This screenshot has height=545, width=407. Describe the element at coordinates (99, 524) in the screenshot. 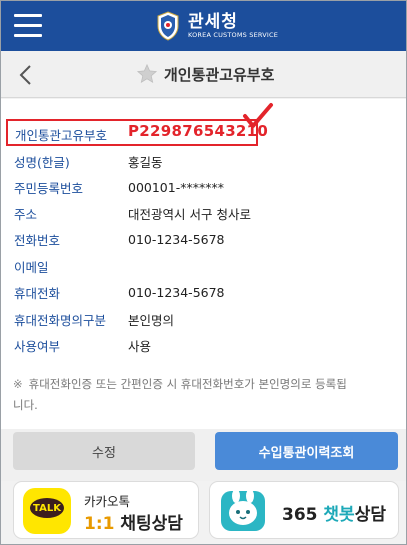

I see `kakao-accent: 1:1` at that location.